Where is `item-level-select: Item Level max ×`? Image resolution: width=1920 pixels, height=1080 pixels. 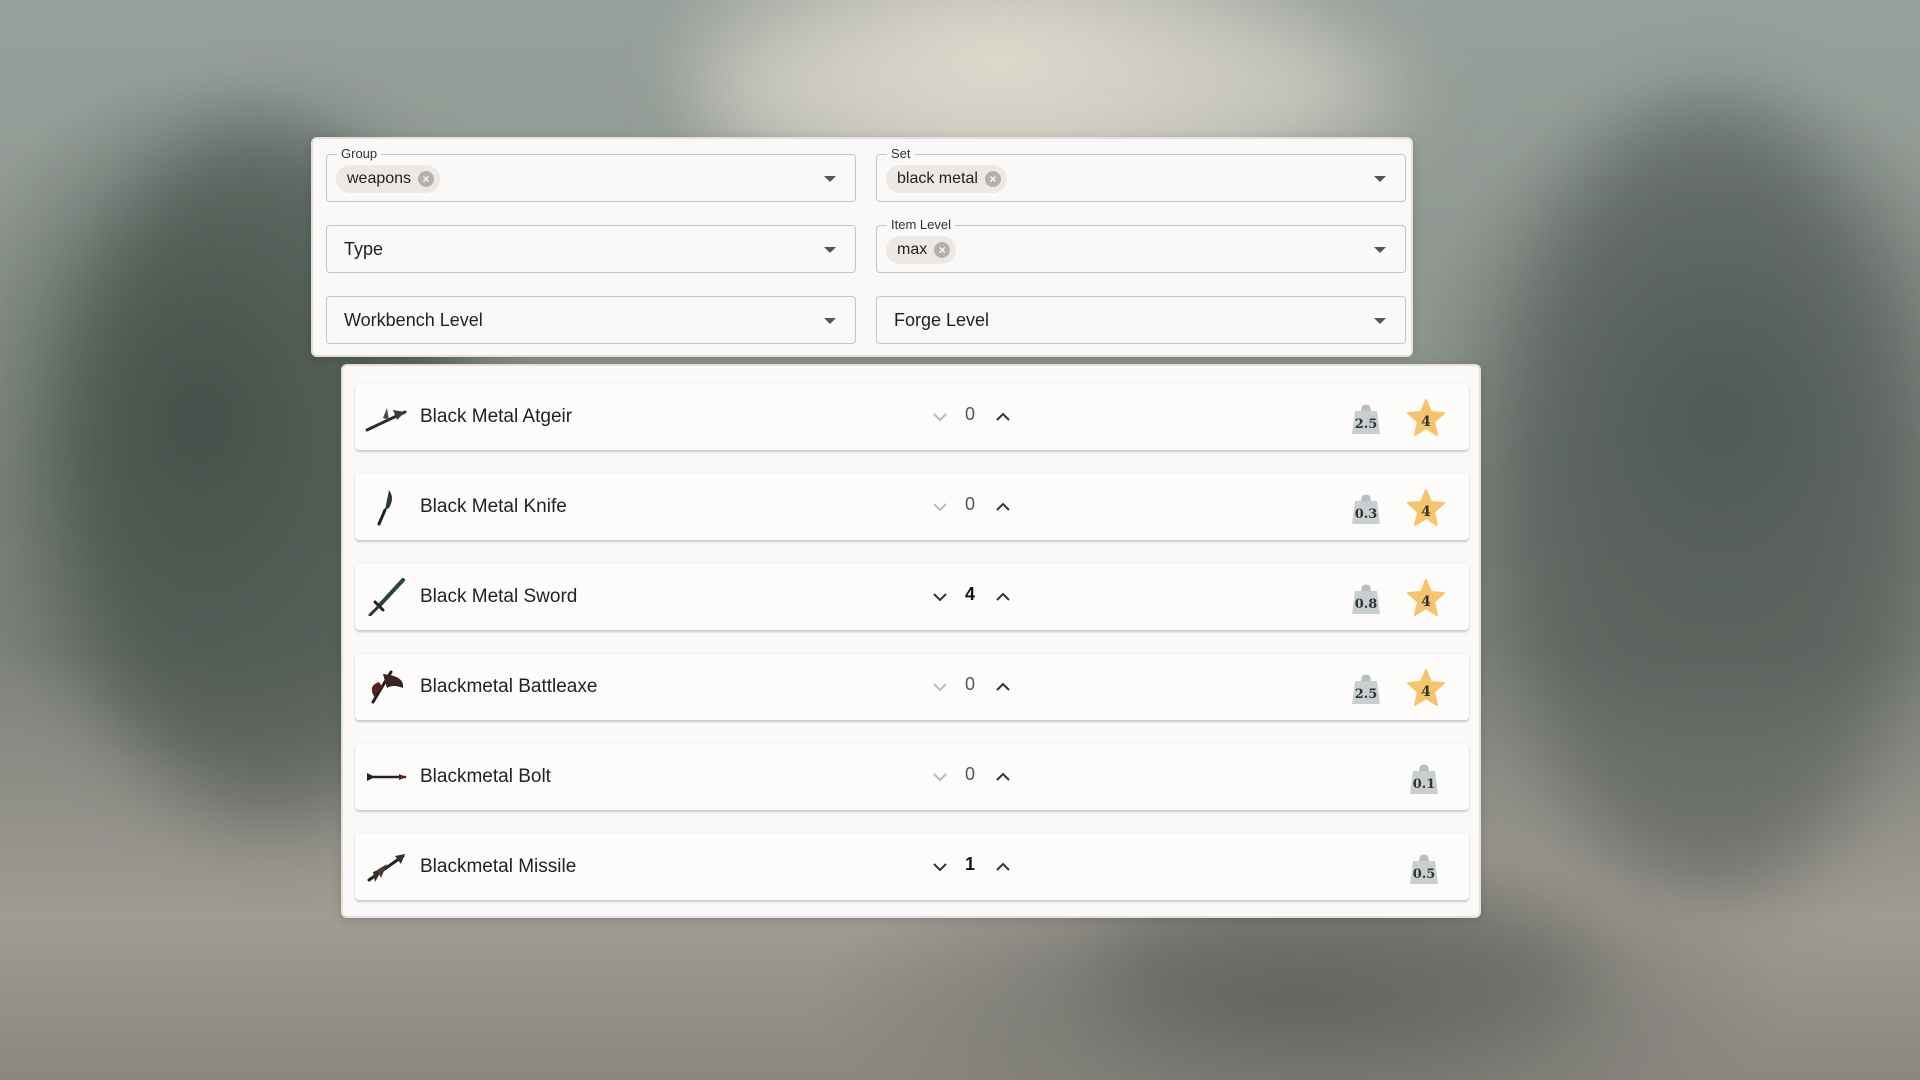
item-level-select: Item Level max × is located at coordinates (1141, 245).